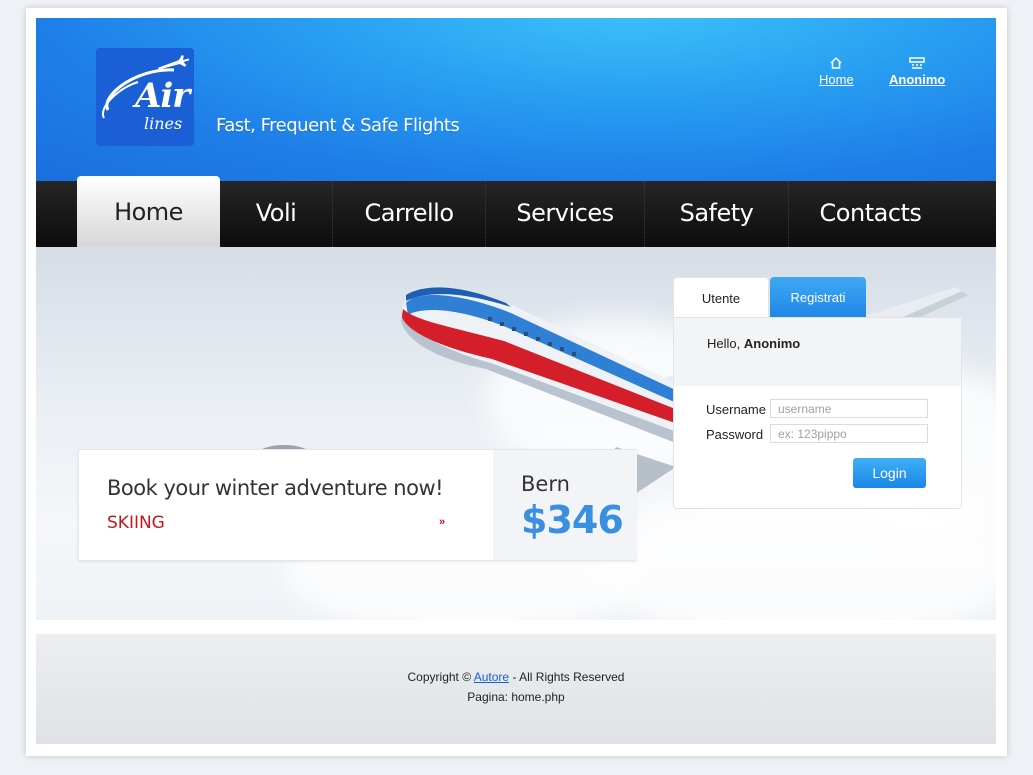  What do you see at coordinates (275, 488) in the screenshot?
I see `promo-title: Book your winter adventure now!` at bounding box center [275, 488].